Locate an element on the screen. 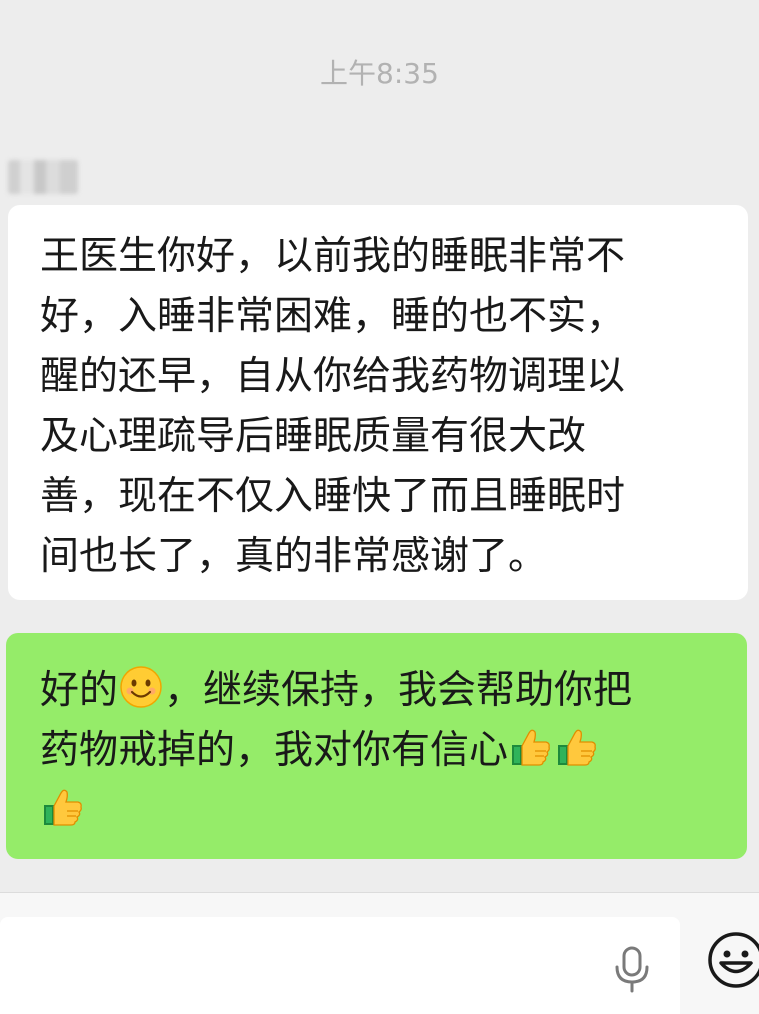  message-input is located at coordinates (340, 965).